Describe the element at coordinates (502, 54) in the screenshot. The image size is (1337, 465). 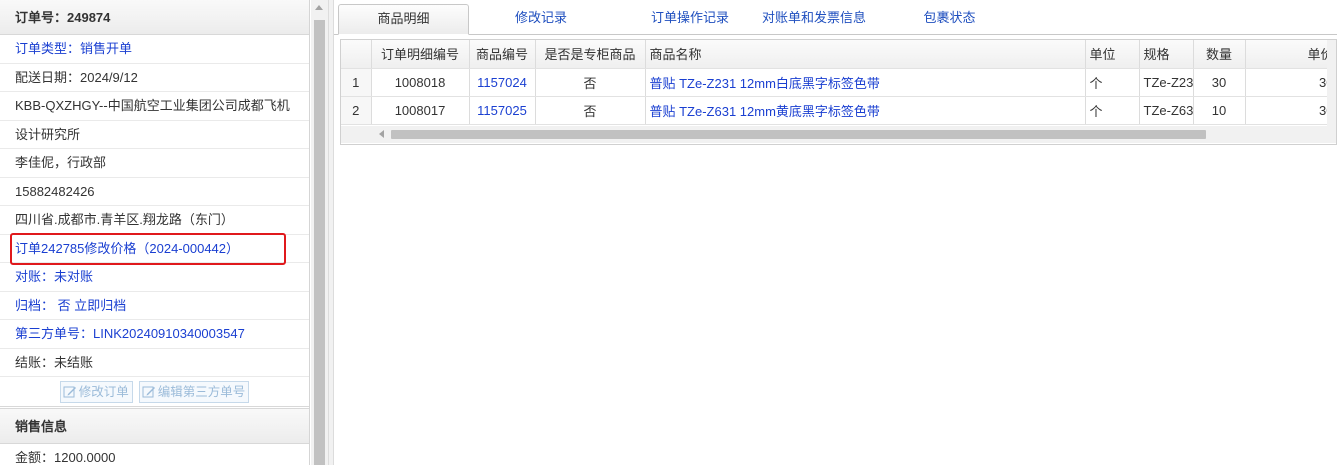
I see `column-header: 商品编号` at that location.